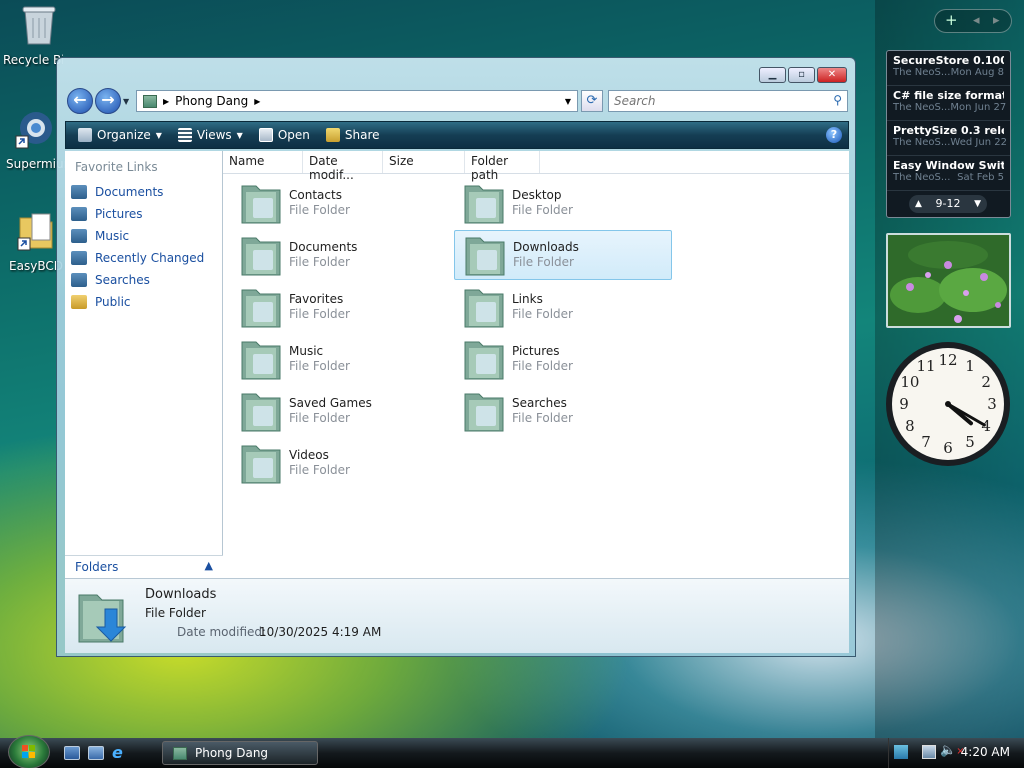 The image size is (1024, 768). Describe the element at coordinates (976, 20) in the screenshot. I see `gadget-prev-button: ◂` at that location.